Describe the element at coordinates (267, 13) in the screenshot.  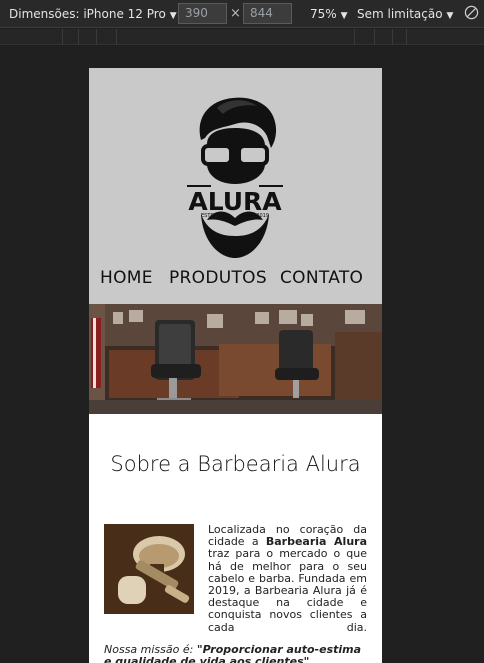
I see `height-input: 844` at that location.